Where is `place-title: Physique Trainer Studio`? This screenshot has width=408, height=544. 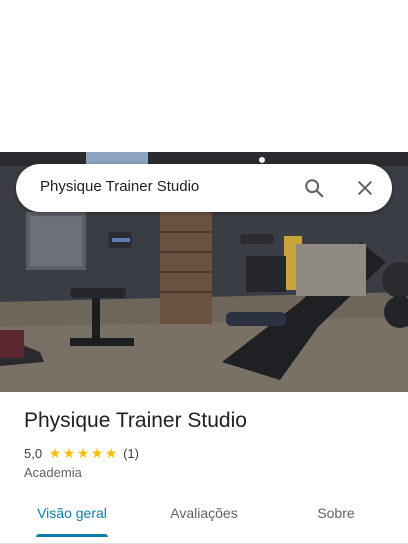 place-title: Physique Trainer Studio is located at coordinates (135, 420).